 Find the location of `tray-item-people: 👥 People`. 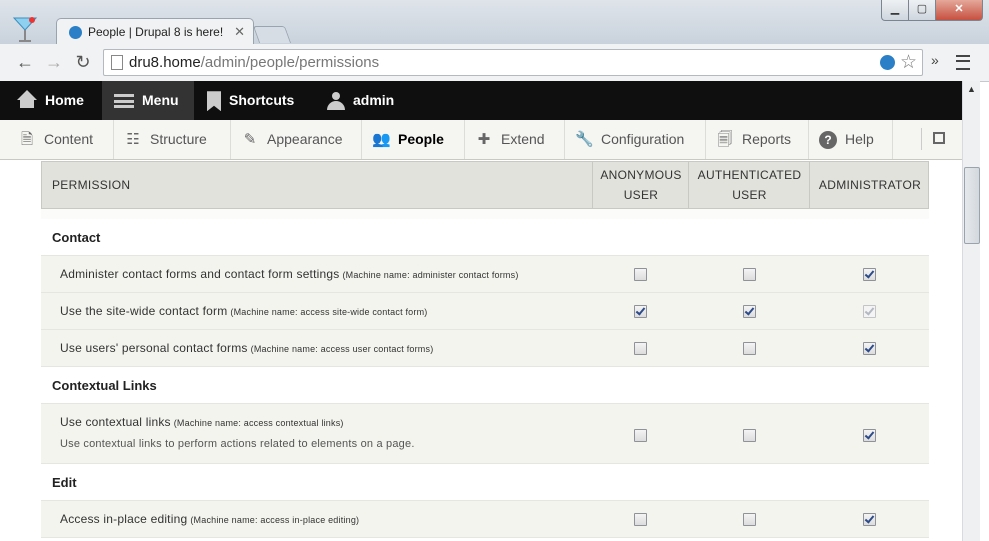

tray-item-people: 👥 People is located at coordinates (413, 139).